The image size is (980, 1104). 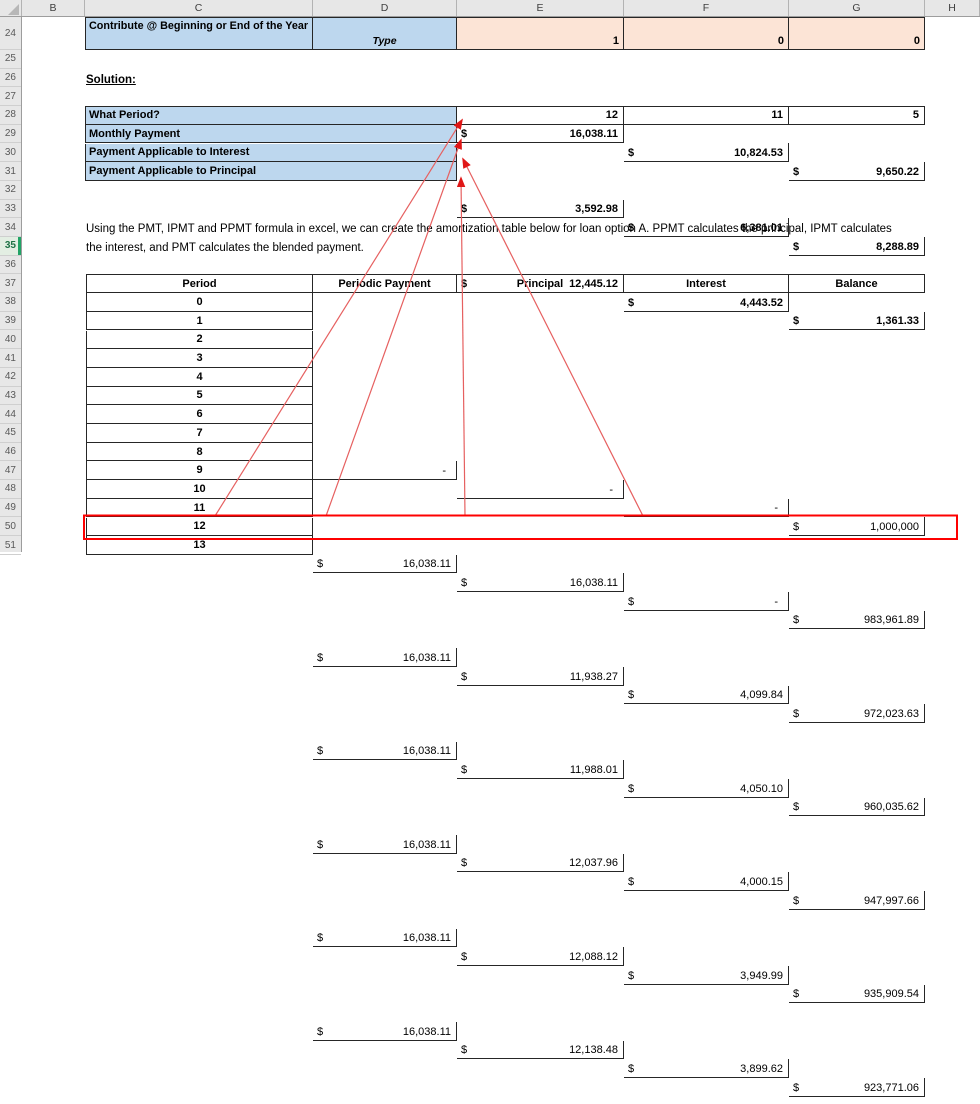 I want to click on row-header-24: 24, so click(x=10, y=33).